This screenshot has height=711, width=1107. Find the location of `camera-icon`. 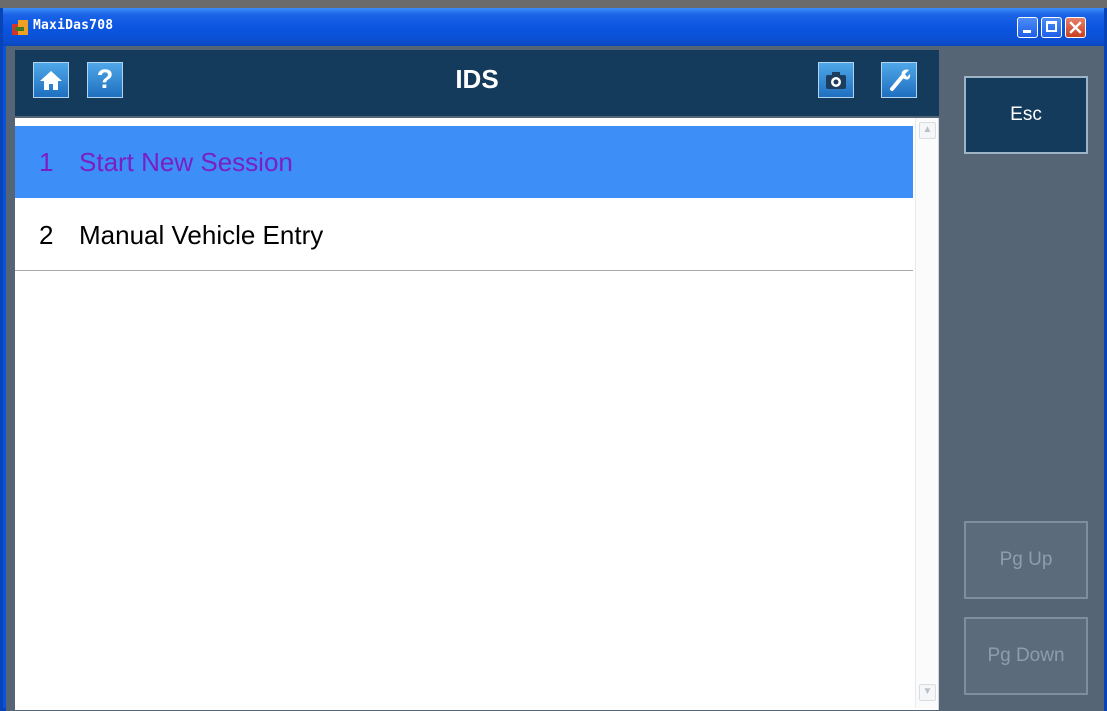

camera-icon is located at coordinates (836, 80).